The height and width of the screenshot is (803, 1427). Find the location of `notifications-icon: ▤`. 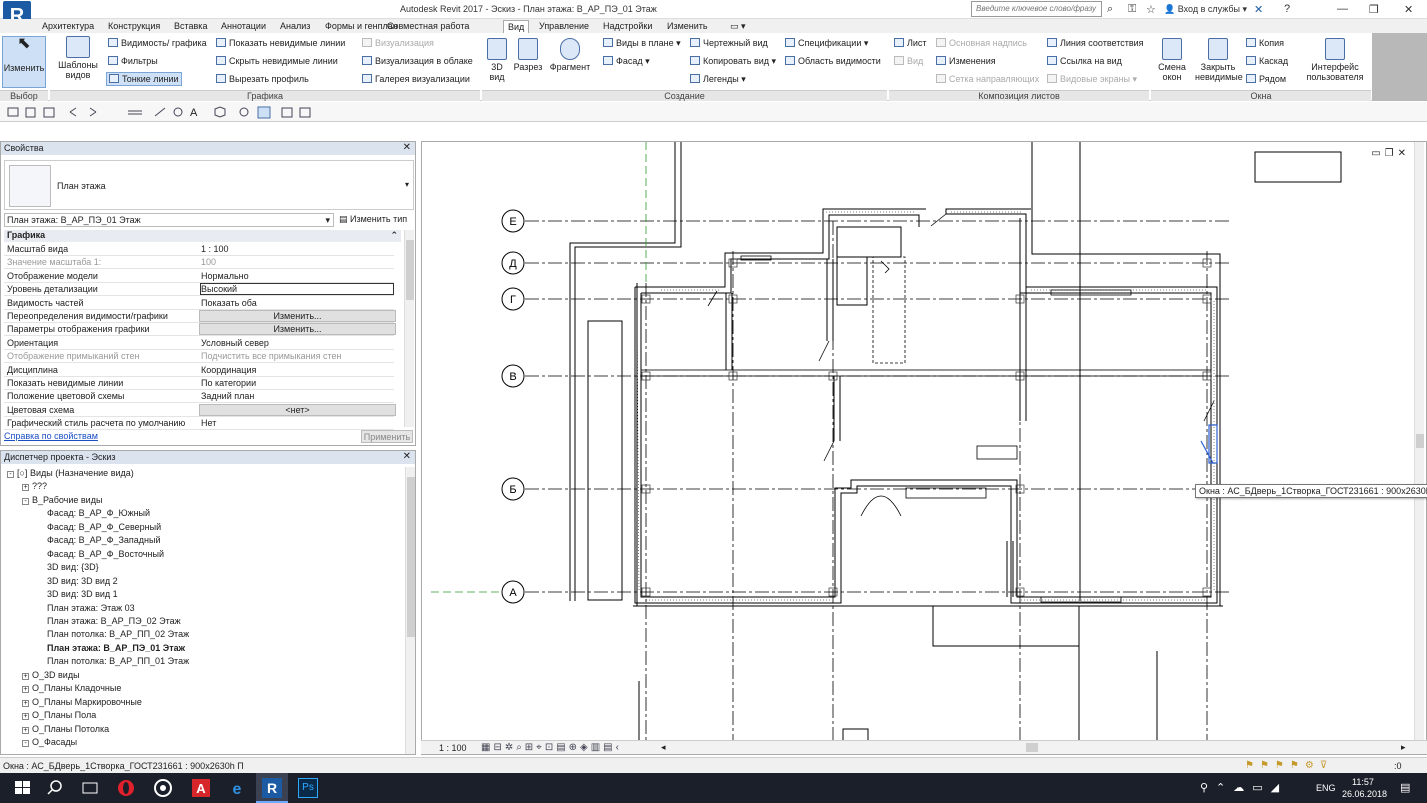

notifications-icon: ▤ is located at coordinates (1405, 787).